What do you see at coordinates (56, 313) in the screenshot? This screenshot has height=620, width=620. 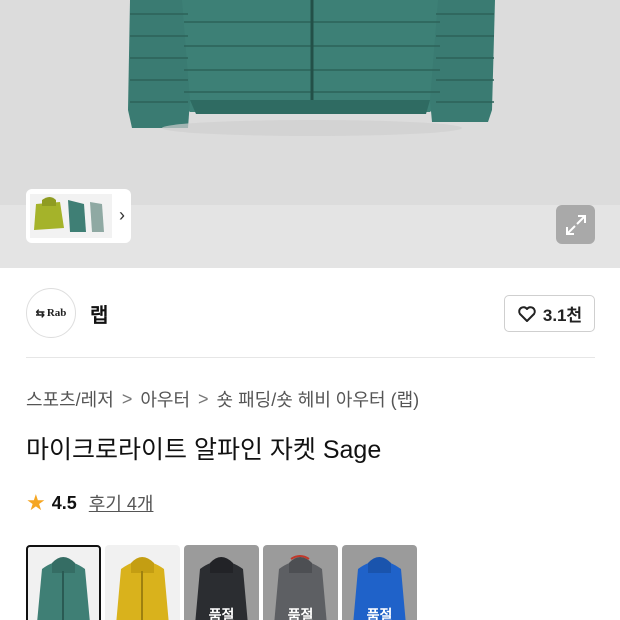 I see `brand-logo-text: Rab` at bounding box center [56, 313].